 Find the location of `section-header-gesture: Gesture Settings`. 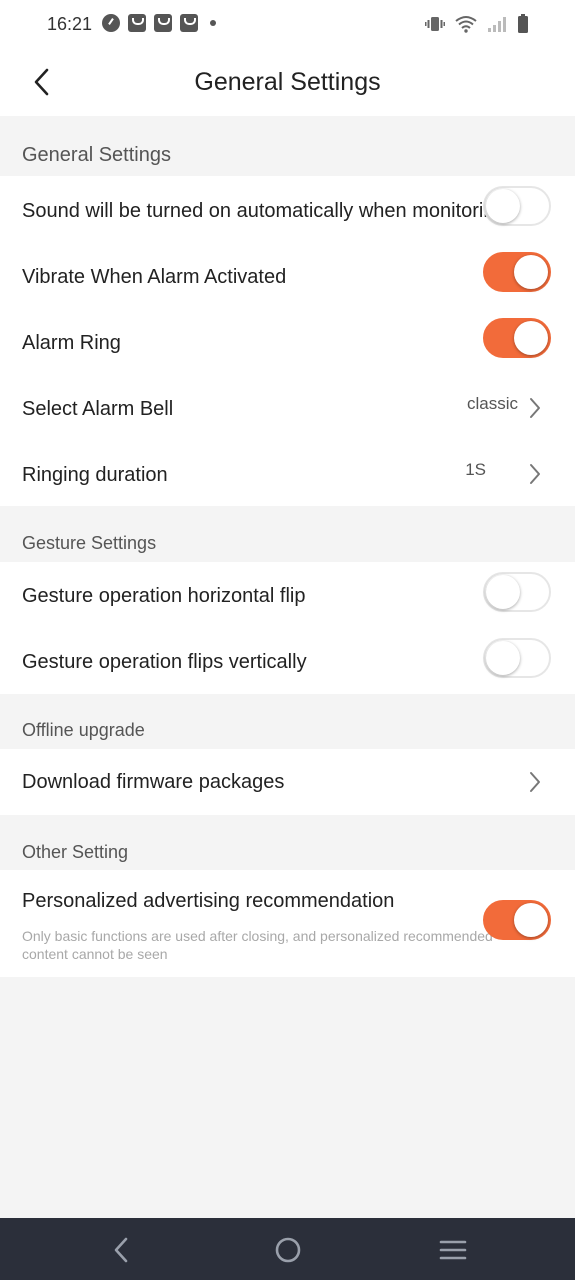

section-header-gesture: Gesture Settings is located at coordinates (287, 534).